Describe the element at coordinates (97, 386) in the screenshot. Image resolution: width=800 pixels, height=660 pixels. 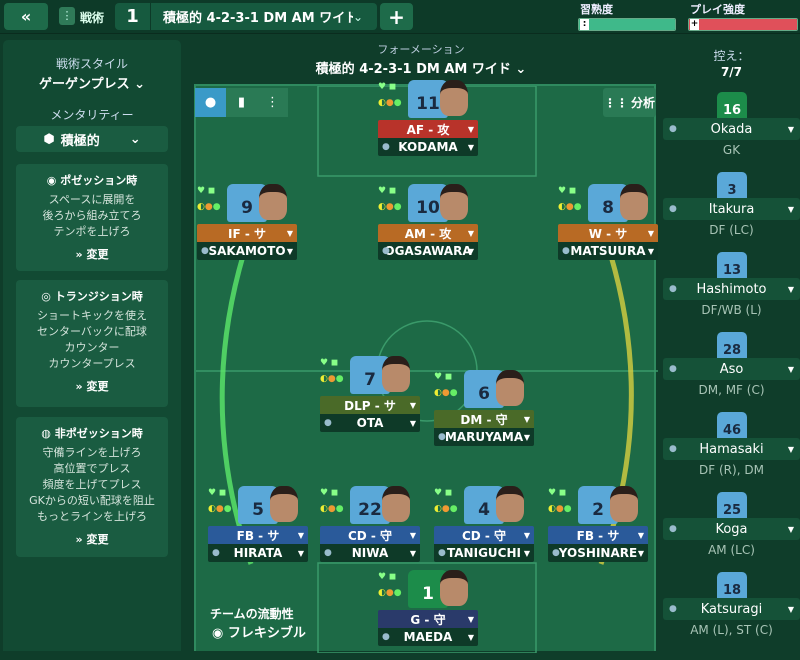
I see `change-label: 変更` at that location.